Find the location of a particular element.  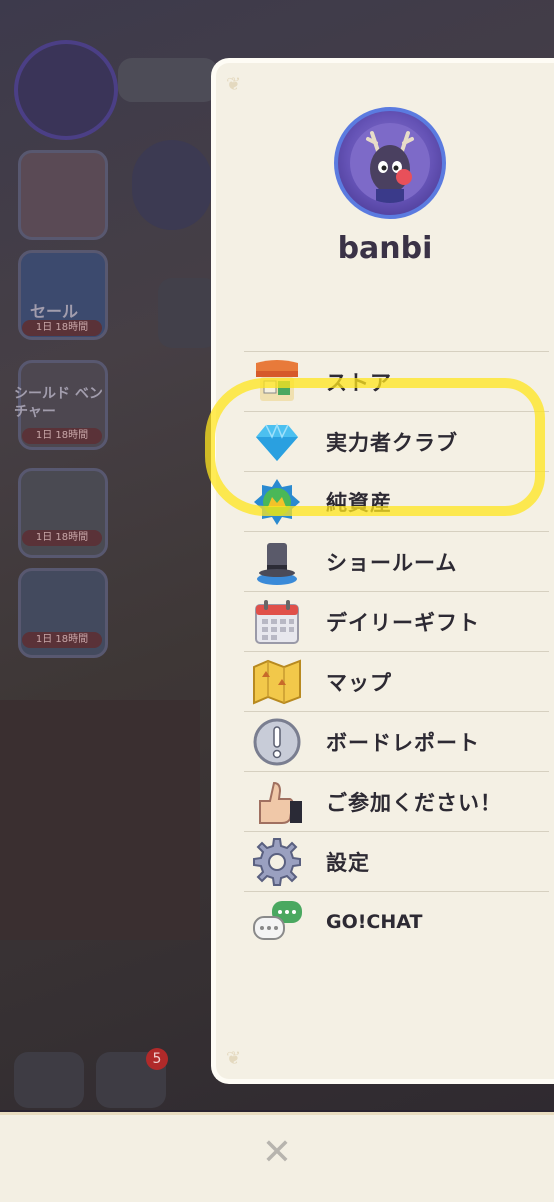

menu-item-store-label: ストア is located at coordinates (359, 382).